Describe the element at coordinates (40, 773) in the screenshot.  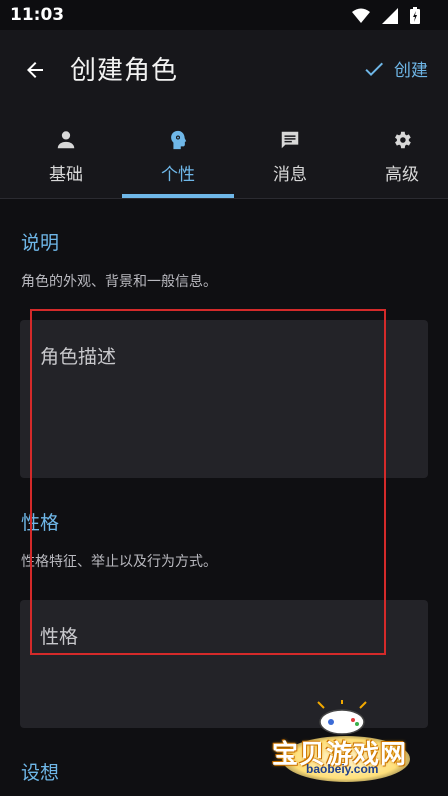
I see `scenario-title: 设想` at that location.